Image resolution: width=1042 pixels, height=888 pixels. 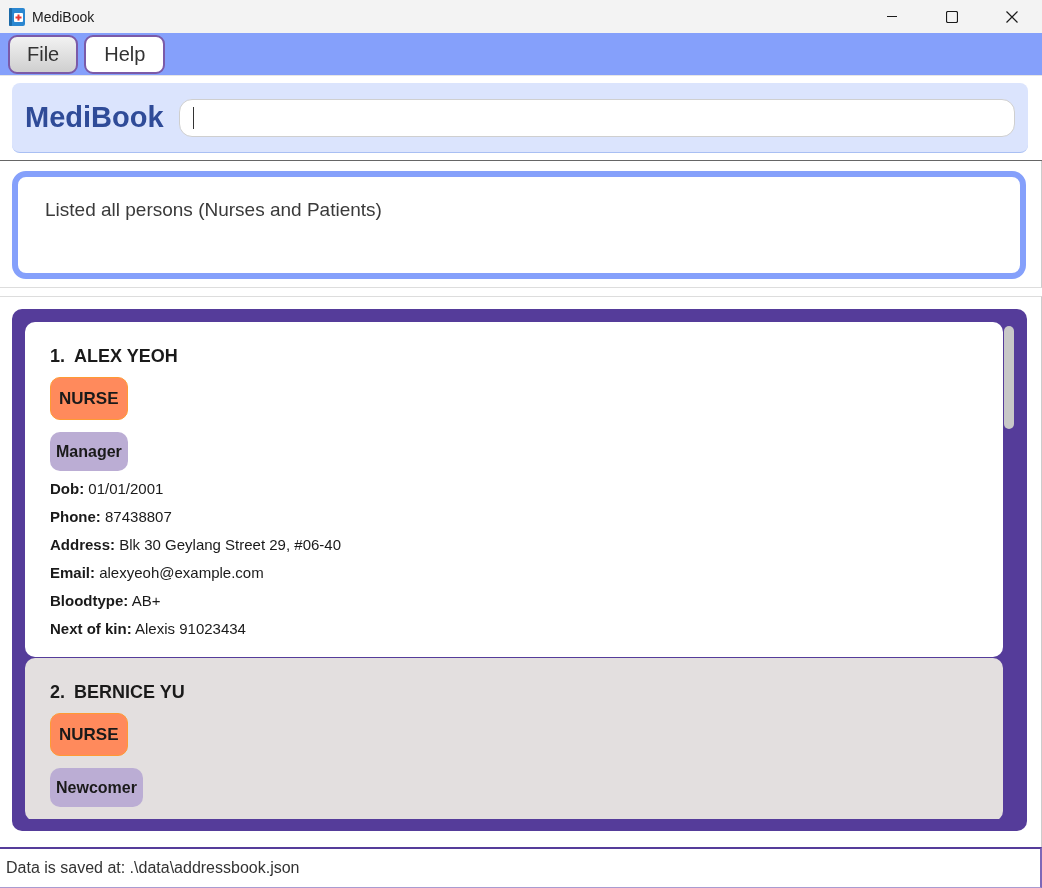 I want to click on medical-book-icon, so click(x=17, y=16).